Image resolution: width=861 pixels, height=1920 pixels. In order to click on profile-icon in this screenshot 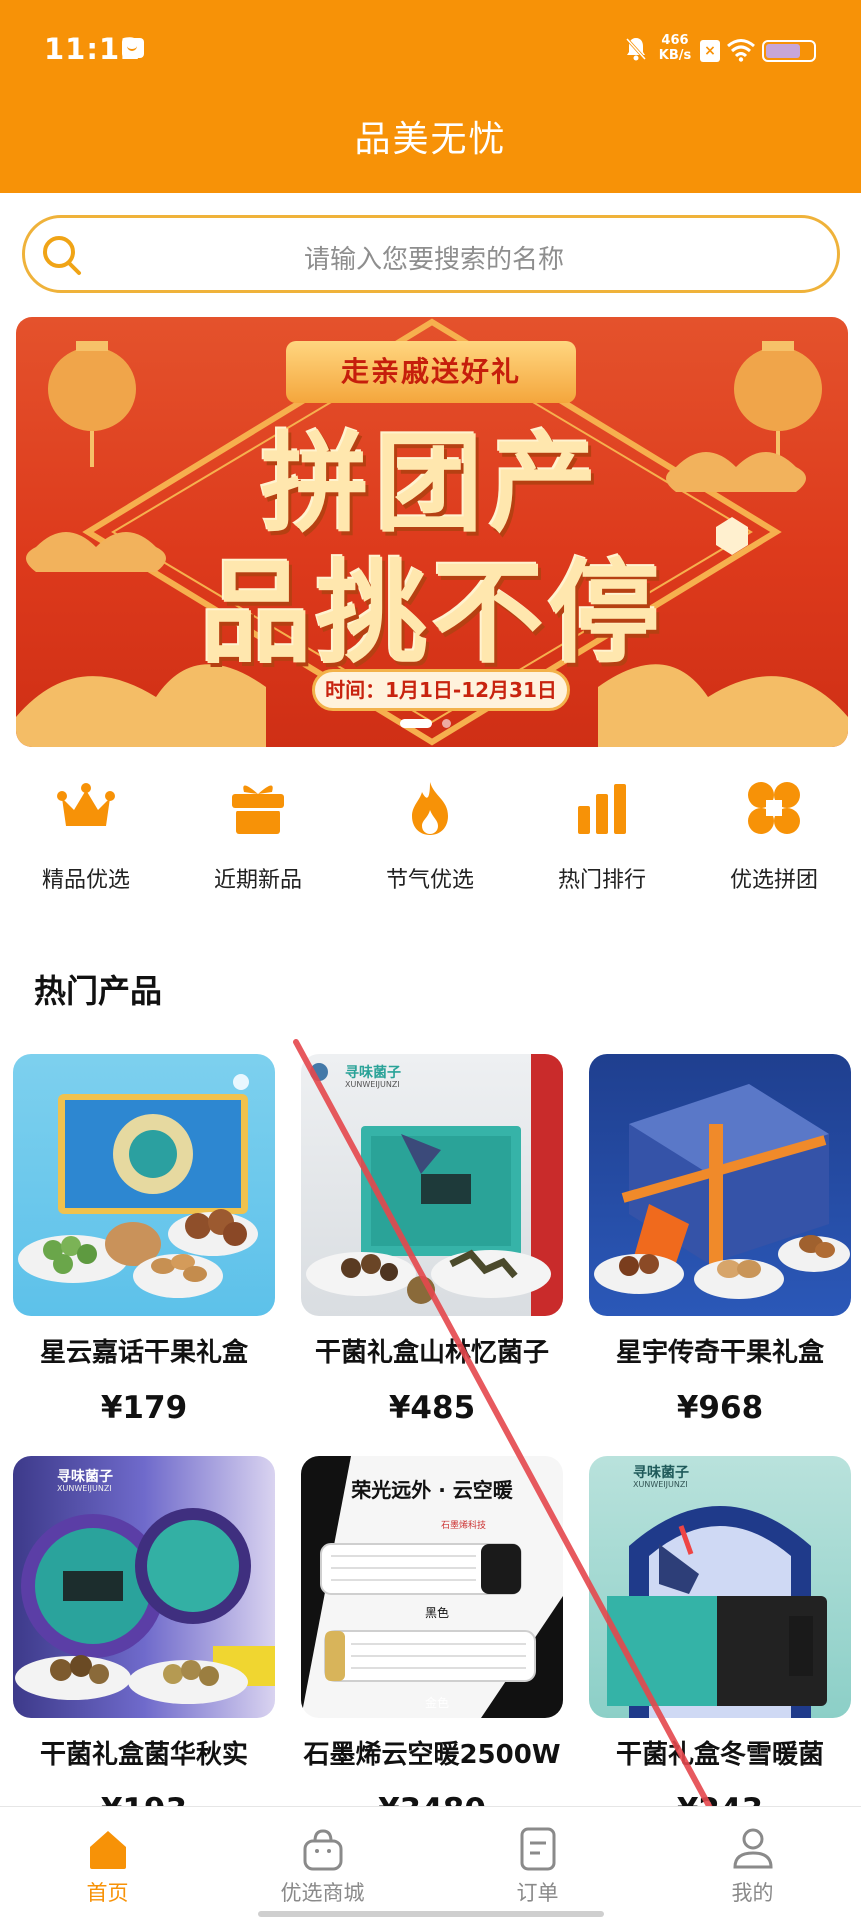, I will do `click(753, 1848)`.